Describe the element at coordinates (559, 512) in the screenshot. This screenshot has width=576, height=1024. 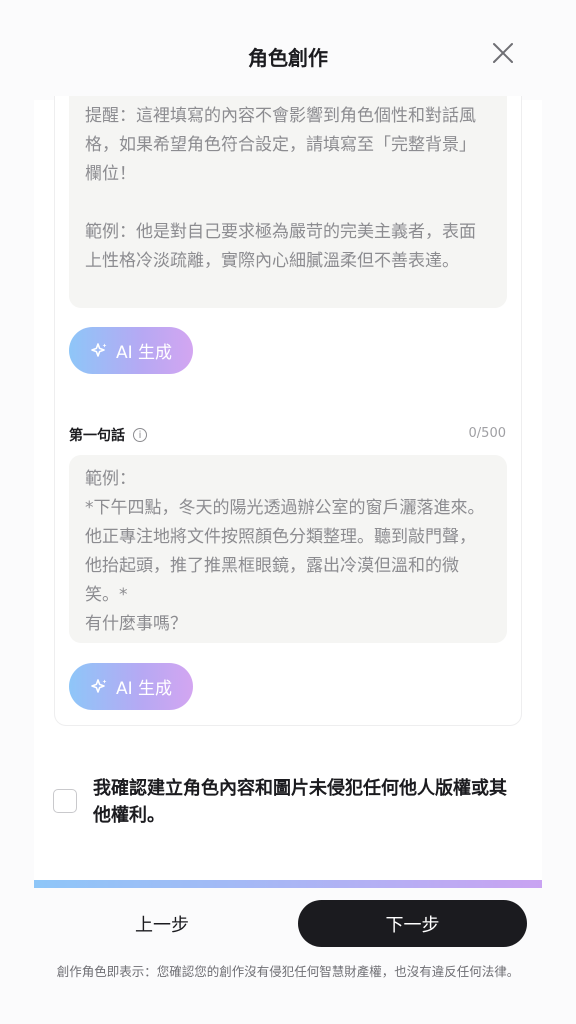
I see `right-margin` at that location.